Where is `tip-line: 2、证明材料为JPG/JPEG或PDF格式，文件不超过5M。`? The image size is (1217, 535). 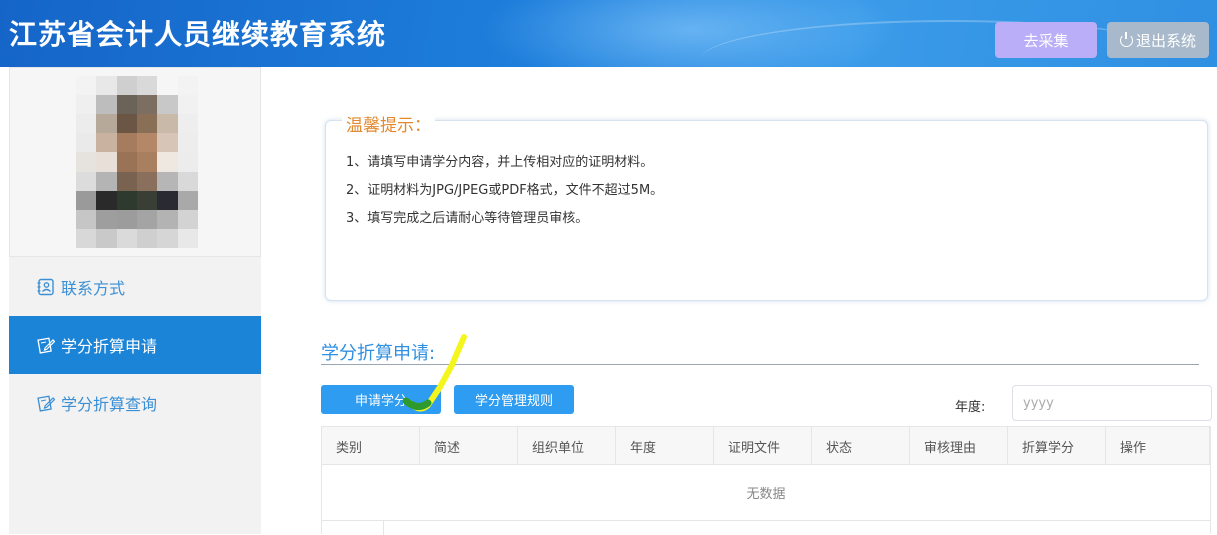 tip-line: 2、证明材料为JPG/JPEG或PDF格式，文件不超过5M。 is located at coordinates (505, 190).